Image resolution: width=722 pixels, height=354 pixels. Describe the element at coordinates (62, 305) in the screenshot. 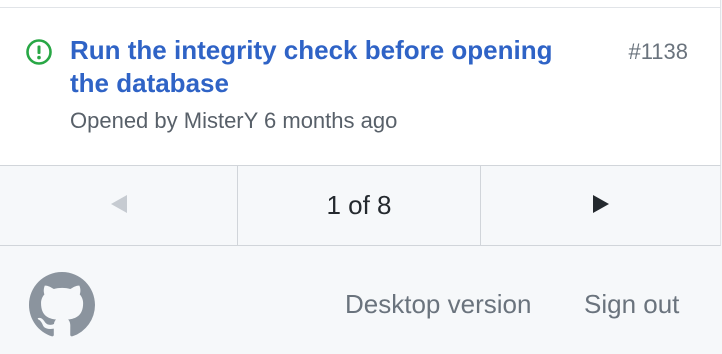

I see `github-logo-icon` at that location.